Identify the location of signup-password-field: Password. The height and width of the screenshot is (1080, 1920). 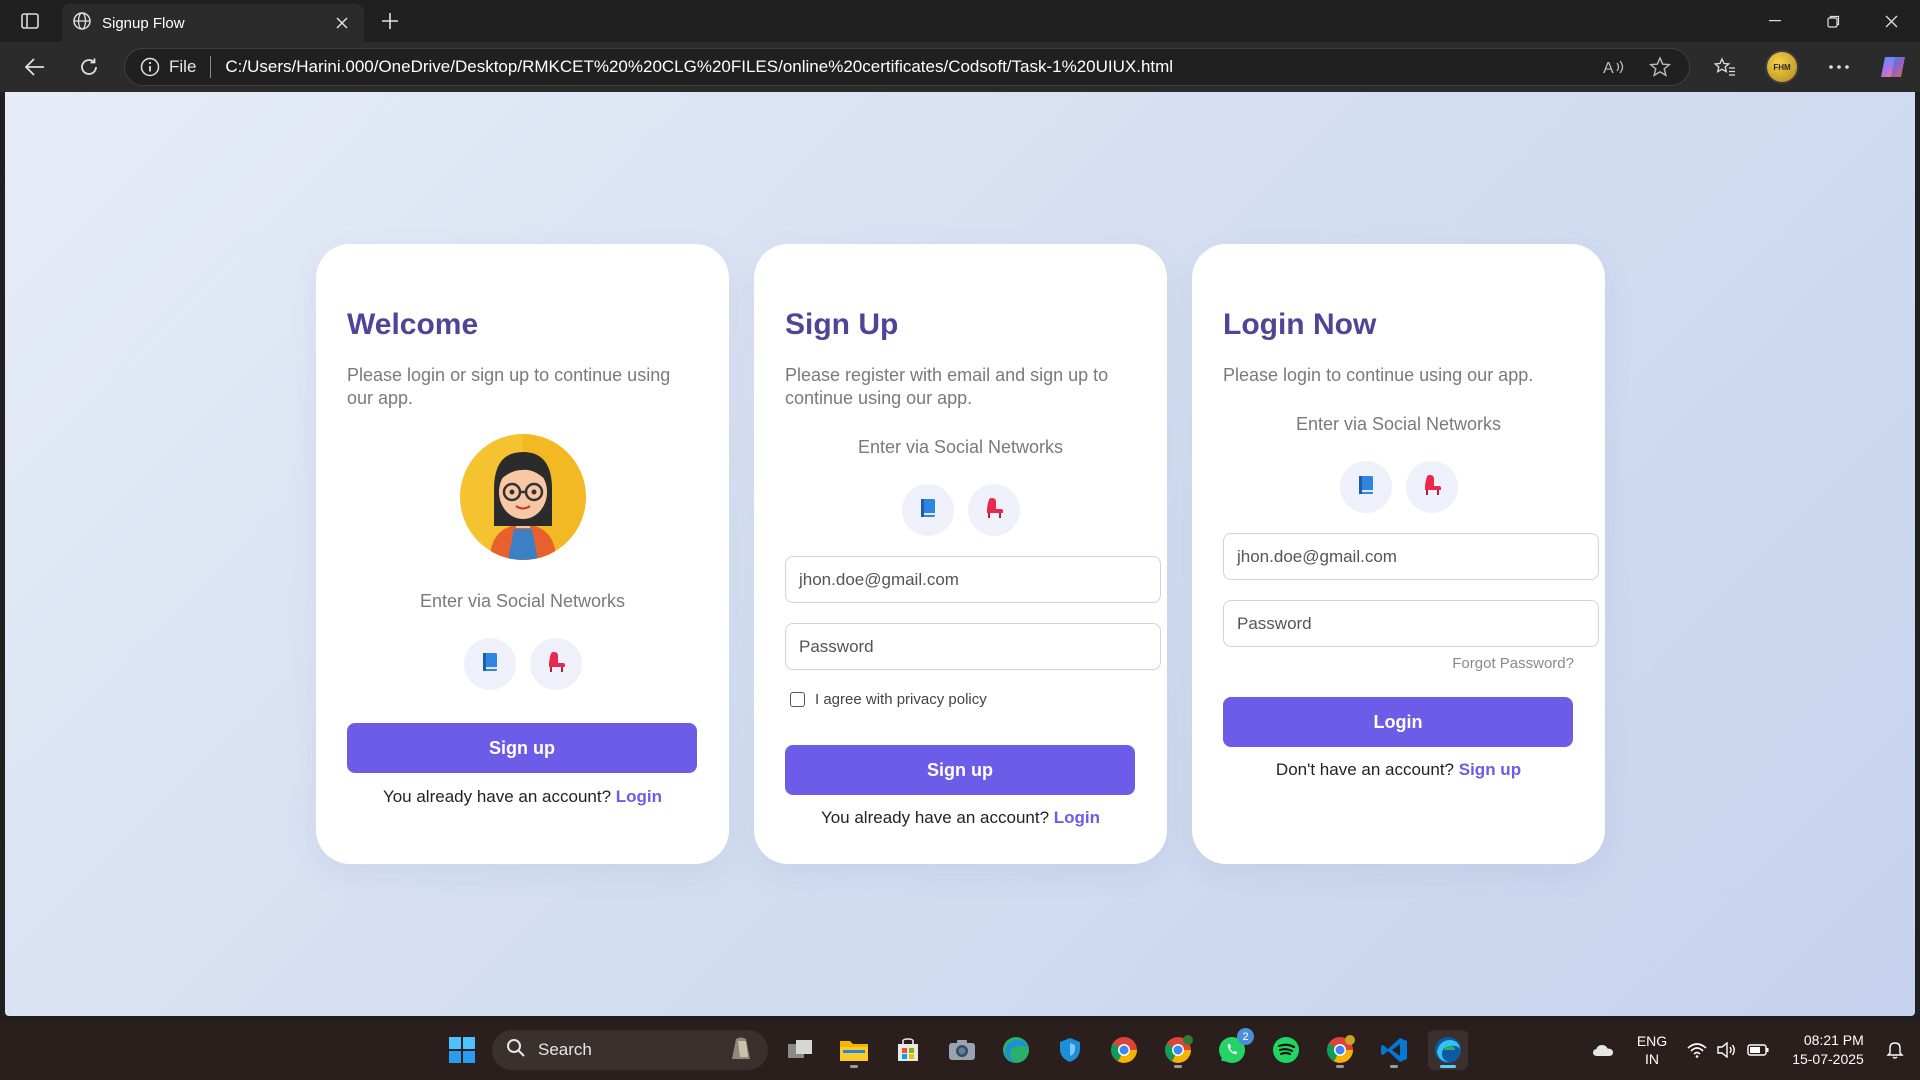
(973, 646).